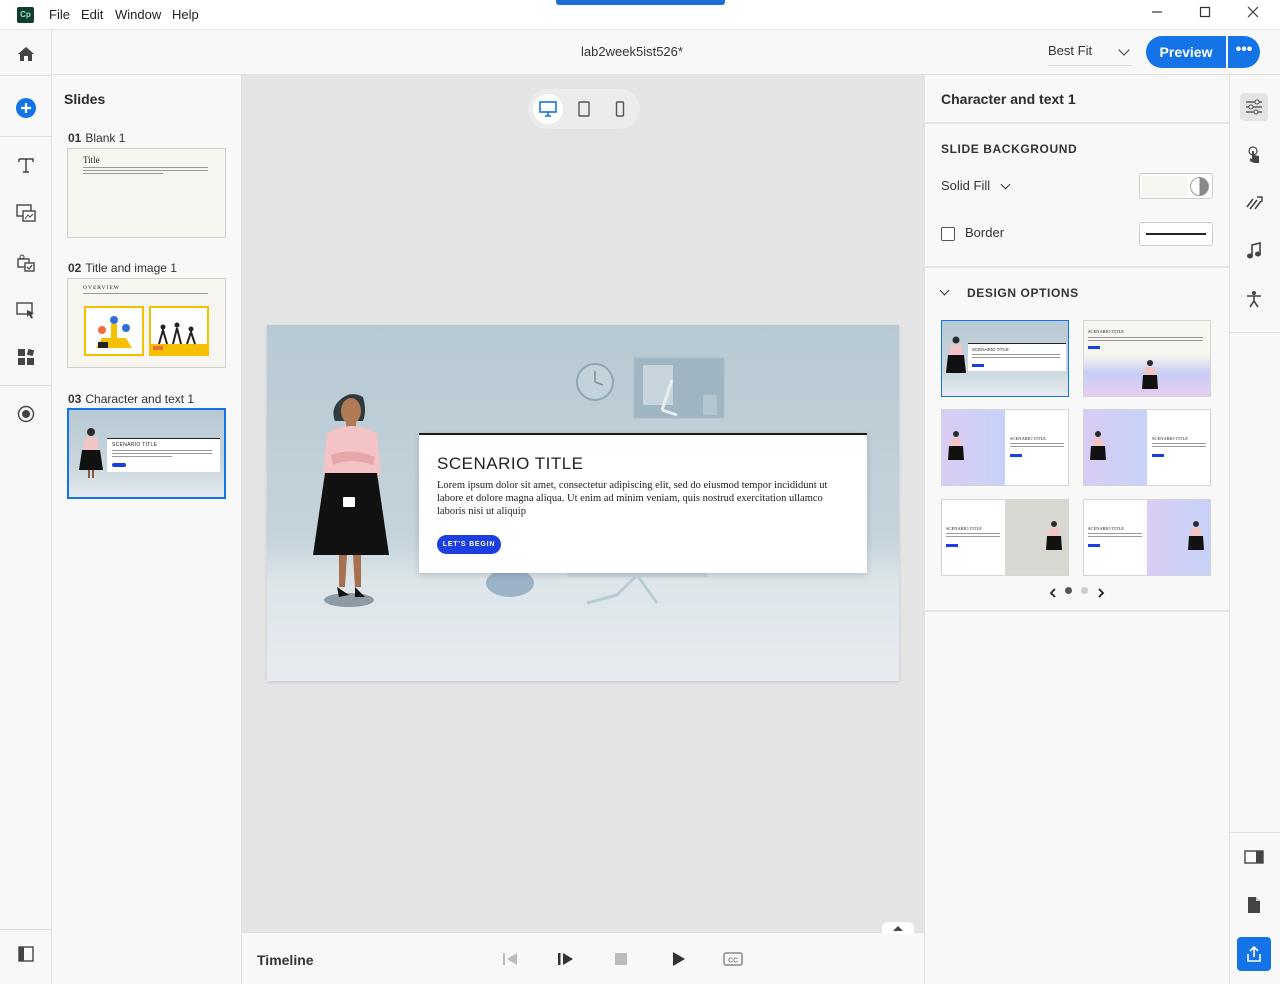 This screenshot has width=1280, height=984. What do you see at coordinates (1147, 358) in the screenshot?
I see `design-option-2: SCENARIO TITLE` at bounding box center [1147, 358].